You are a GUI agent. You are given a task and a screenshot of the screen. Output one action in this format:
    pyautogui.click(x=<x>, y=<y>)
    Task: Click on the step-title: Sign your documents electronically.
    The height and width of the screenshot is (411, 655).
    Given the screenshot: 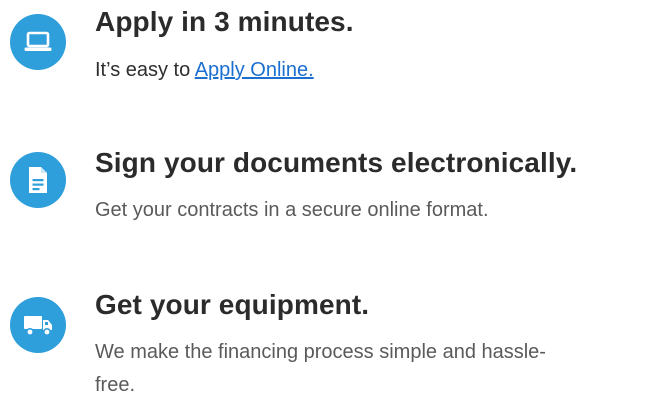 What is the action you would take?
    pyautogui.click(x=336, y=162)
    